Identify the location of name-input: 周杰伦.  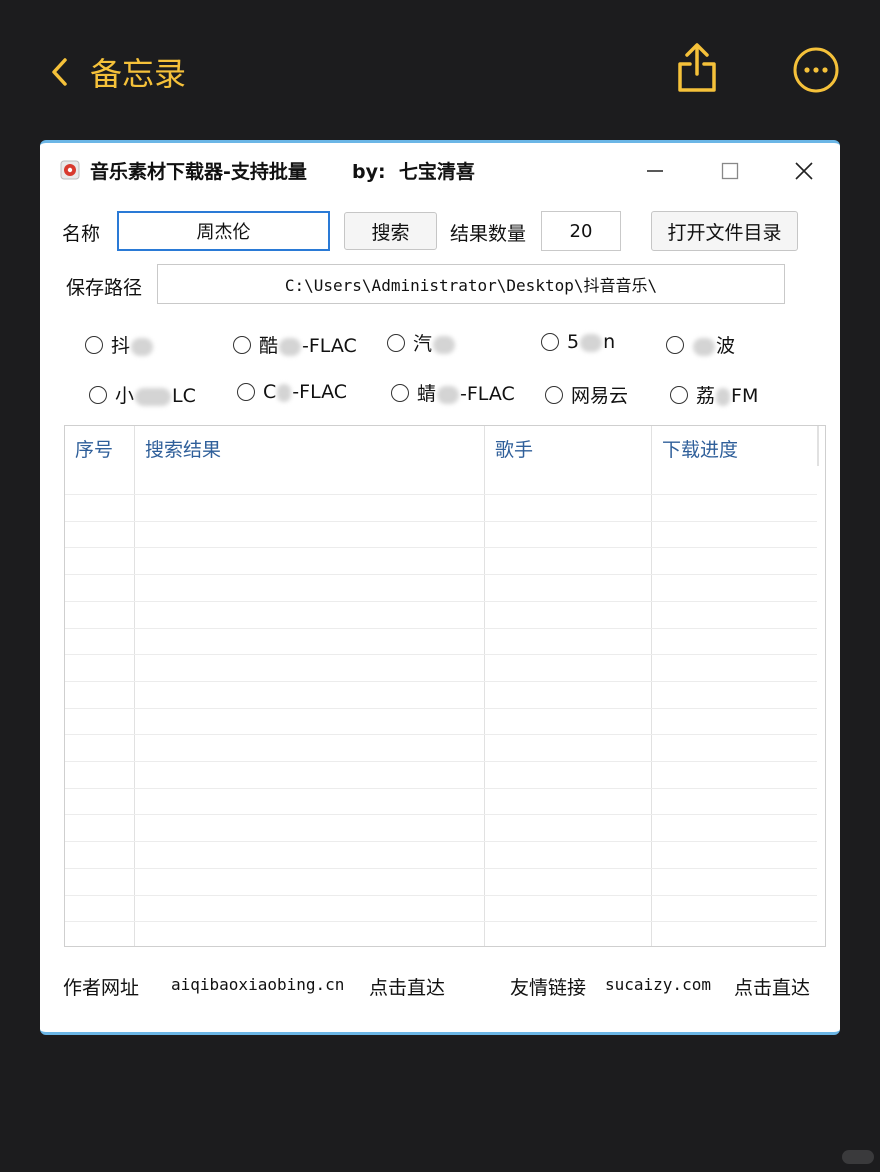
(223, 231).